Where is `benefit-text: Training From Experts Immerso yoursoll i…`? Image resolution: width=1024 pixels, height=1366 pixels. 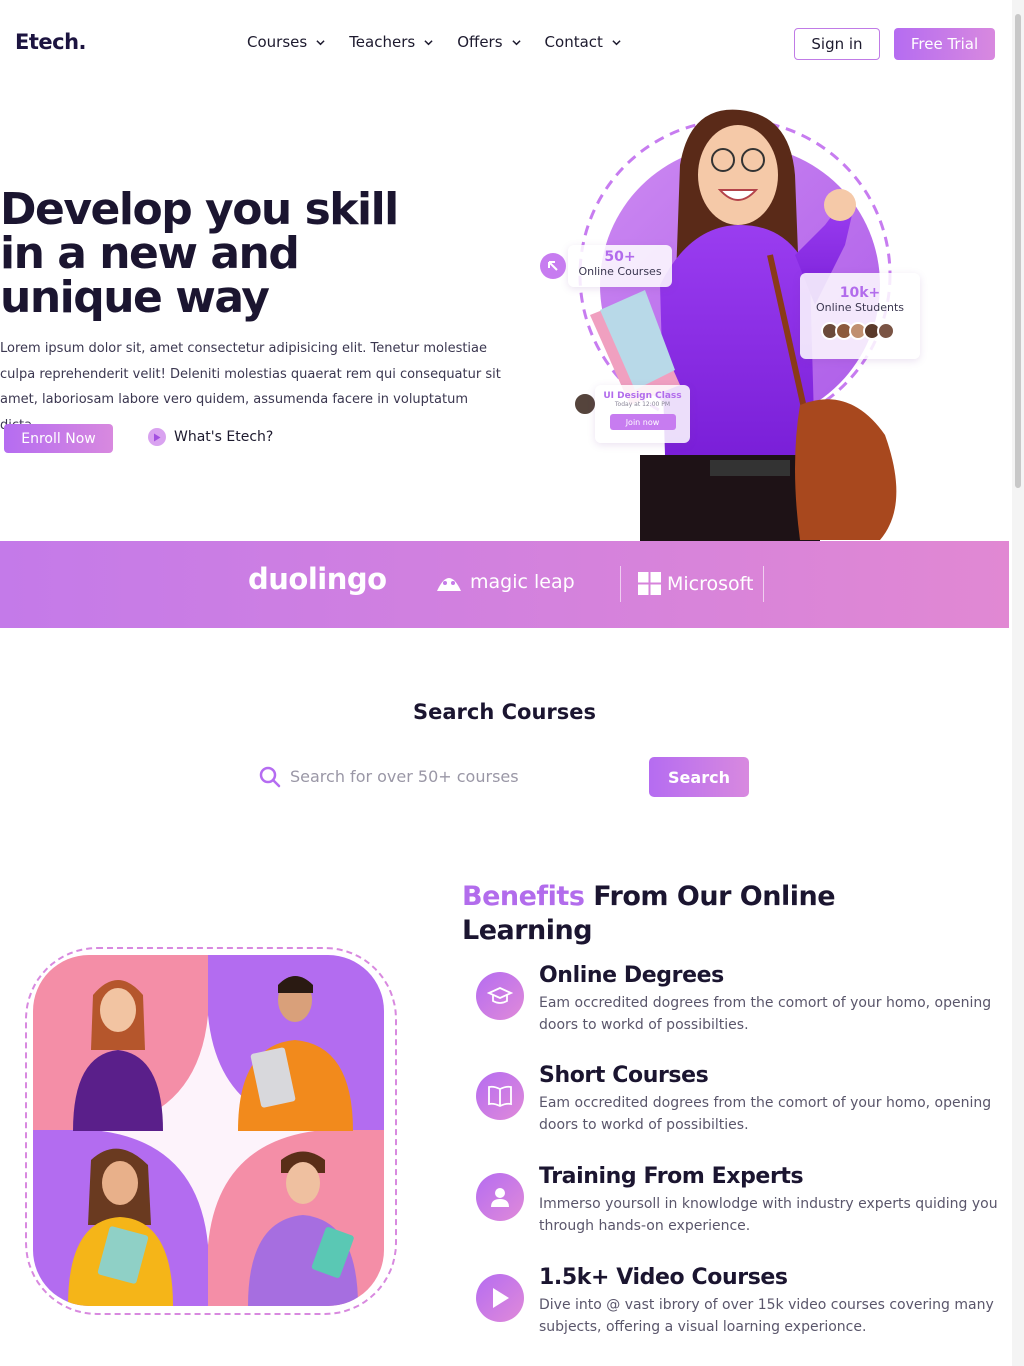
benefit-text: Training From Experts Immerso yoursoll i… is located at coordinates (769, 1200).